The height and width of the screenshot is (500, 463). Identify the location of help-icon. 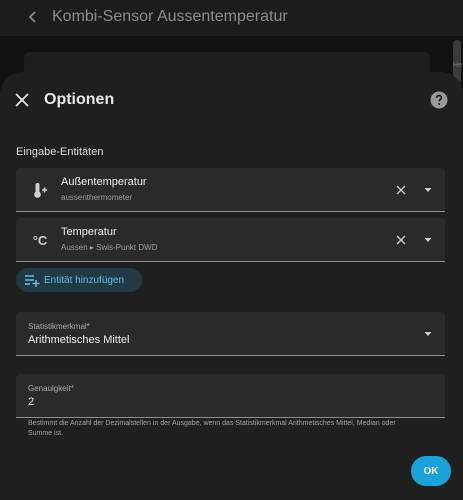
(439, 100).